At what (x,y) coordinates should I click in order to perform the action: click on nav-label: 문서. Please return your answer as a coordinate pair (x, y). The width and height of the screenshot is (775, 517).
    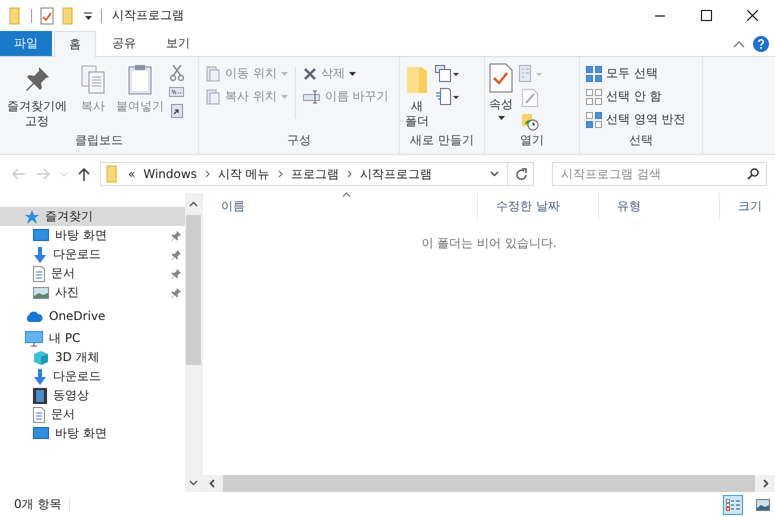
    Looking at the image, I should click on (63, 273).